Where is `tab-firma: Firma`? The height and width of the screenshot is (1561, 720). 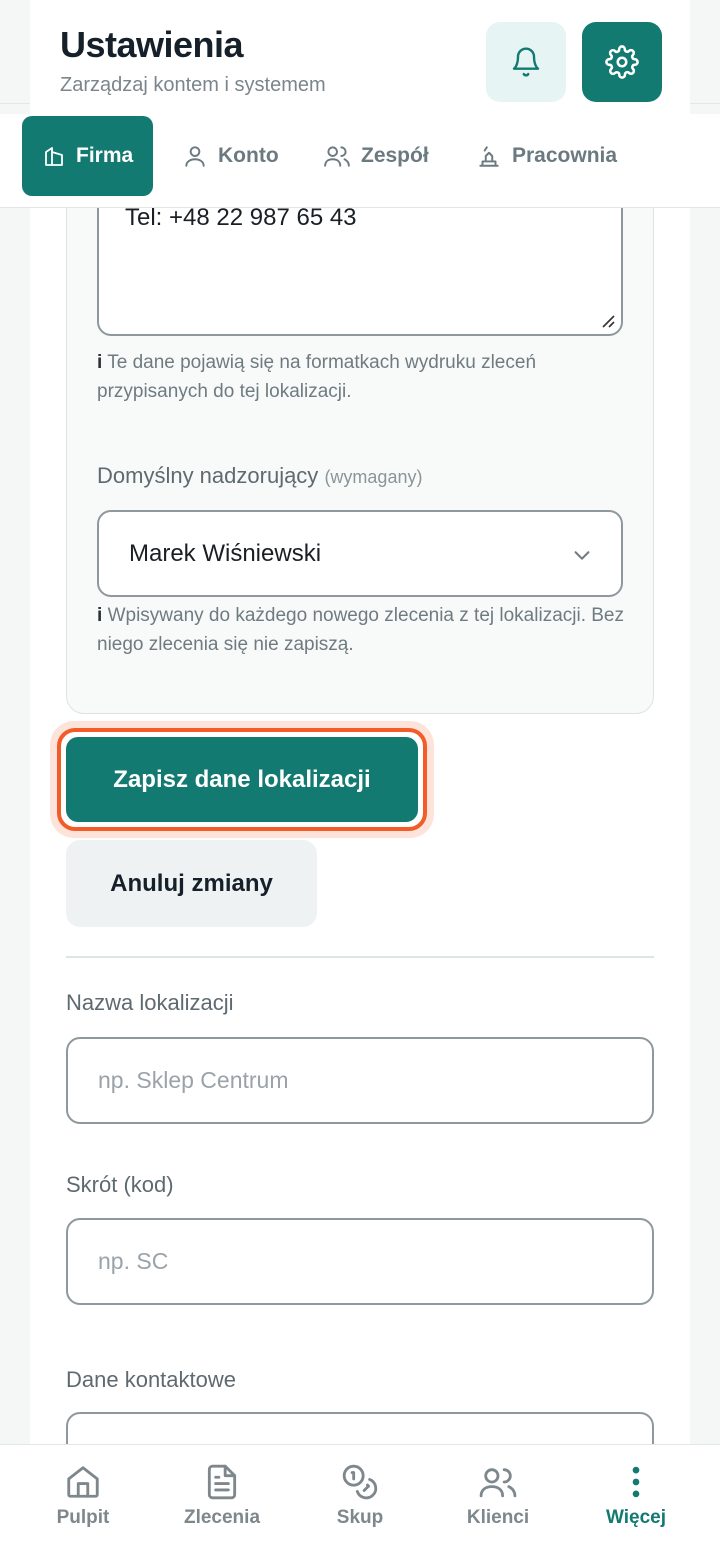
tab-firma: Firma is located at coordinates (88, 156).